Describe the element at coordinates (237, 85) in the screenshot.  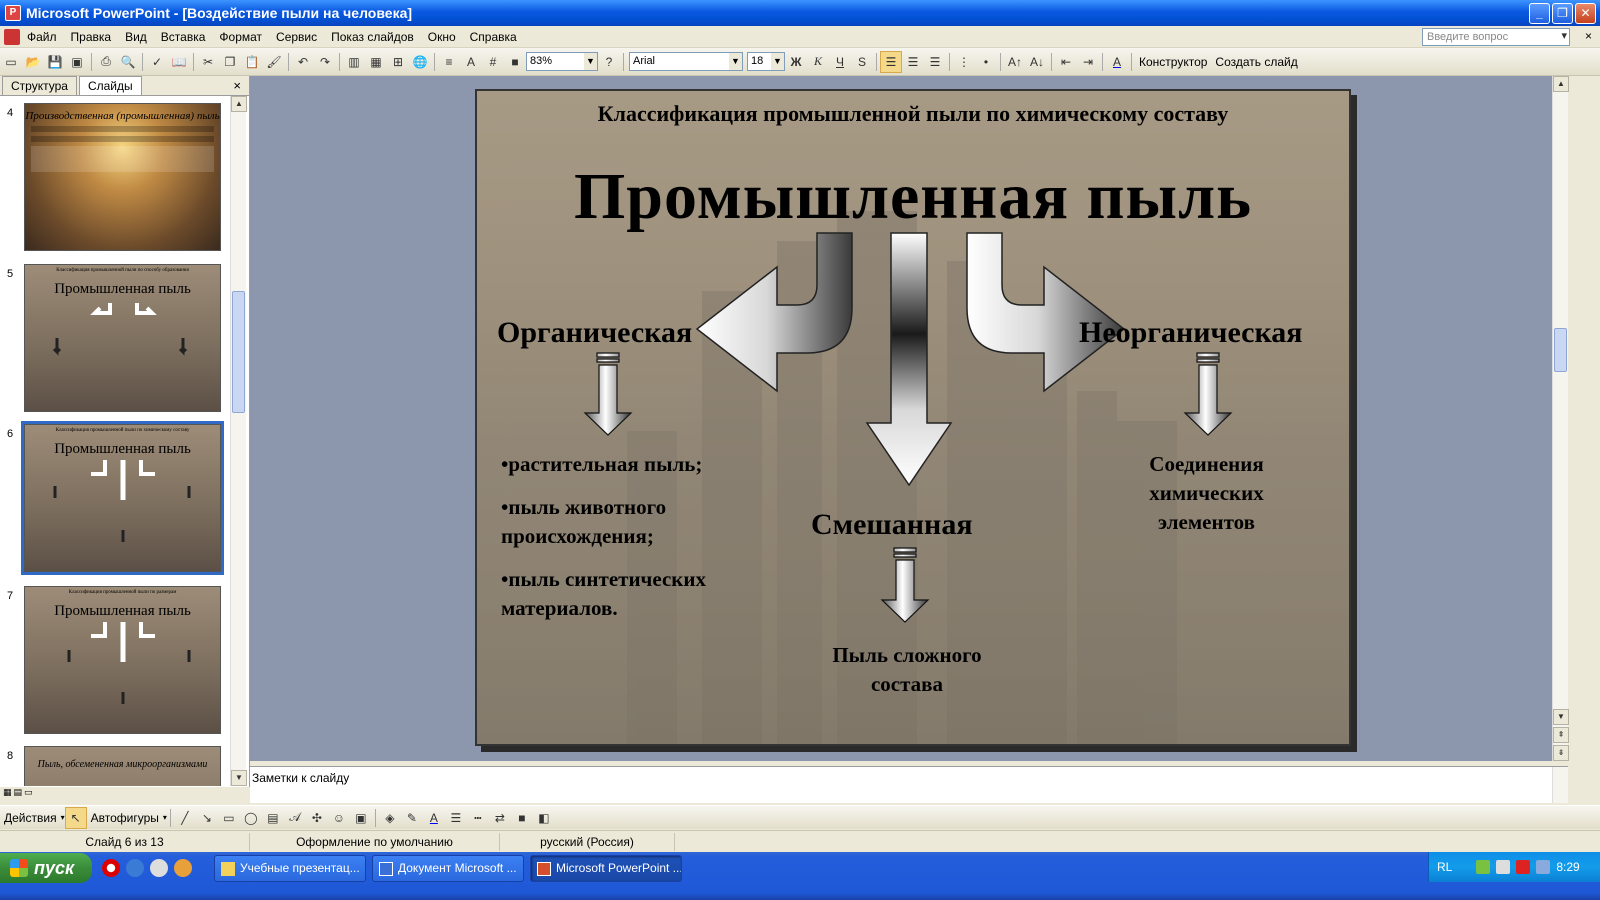
I see `pane-close-button: ×` at that location.